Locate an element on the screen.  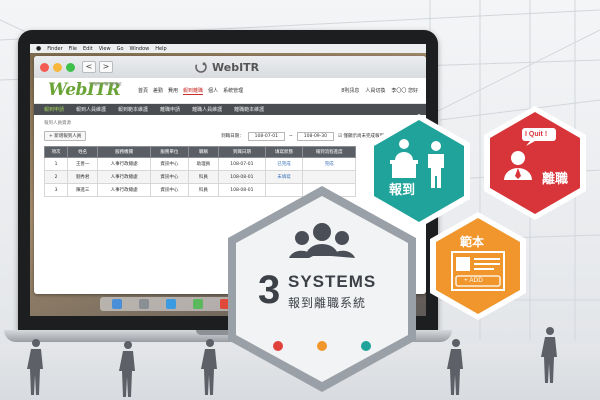
col-header-name: 姓名 is located at coordinates (82, 152).